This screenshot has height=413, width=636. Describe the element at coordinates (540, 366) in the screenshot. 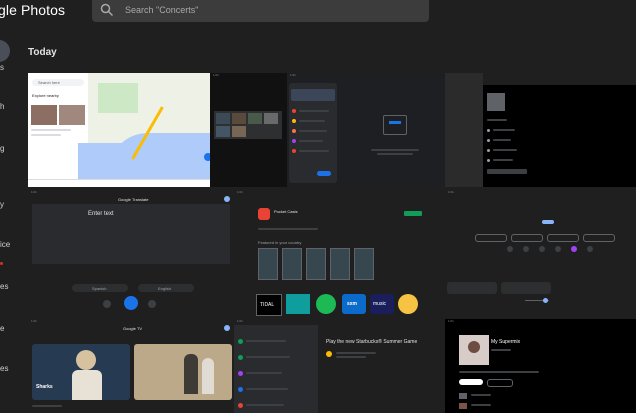

I see `photo-tile-music: 1:01 My Supermix` at that location.